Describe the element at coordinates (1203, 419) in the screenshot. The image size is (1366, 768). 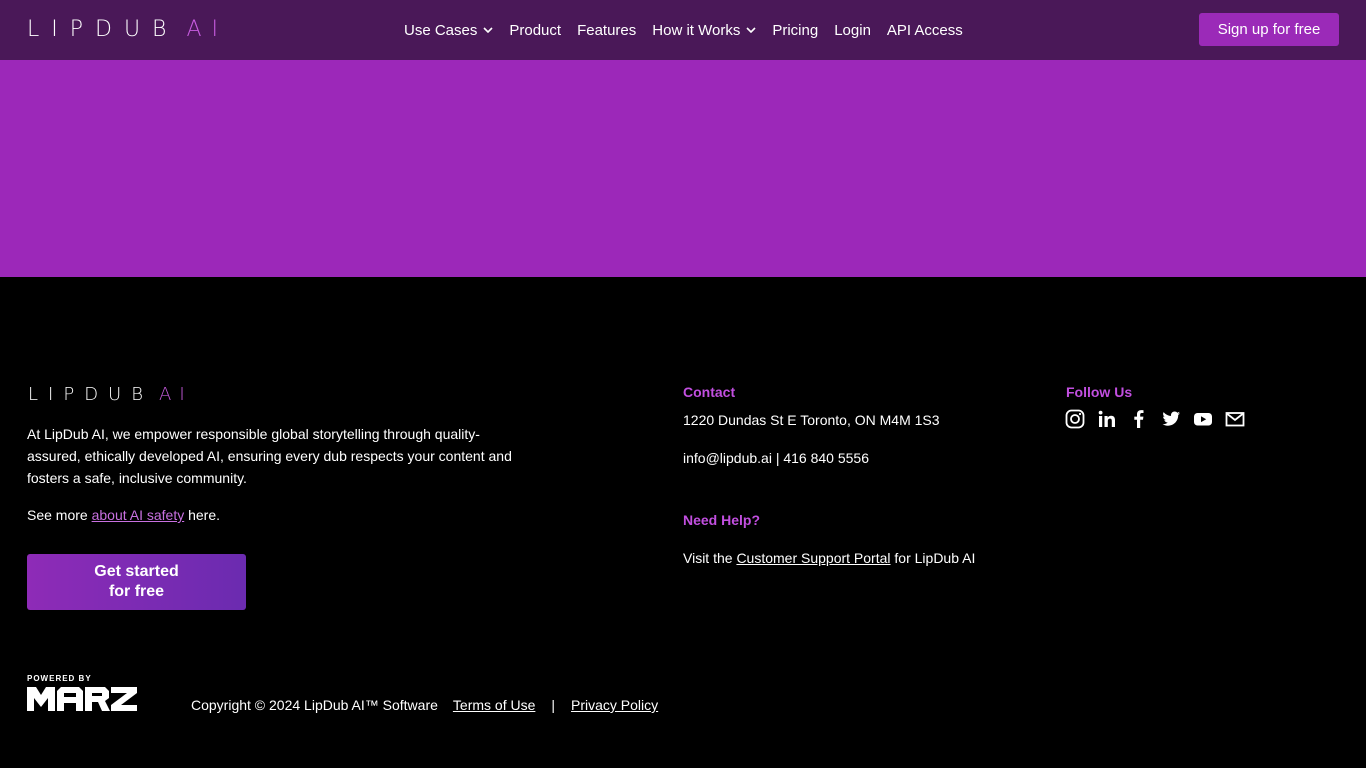
I see `youtube-icon` at that location.